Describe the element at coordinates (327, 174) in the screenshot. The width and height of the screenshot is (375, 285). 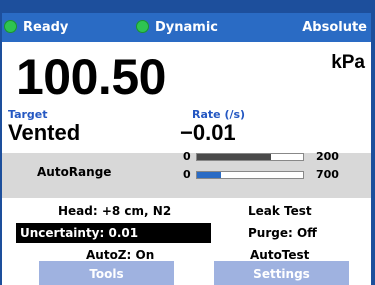
I see `range2-max: 700` at that location.